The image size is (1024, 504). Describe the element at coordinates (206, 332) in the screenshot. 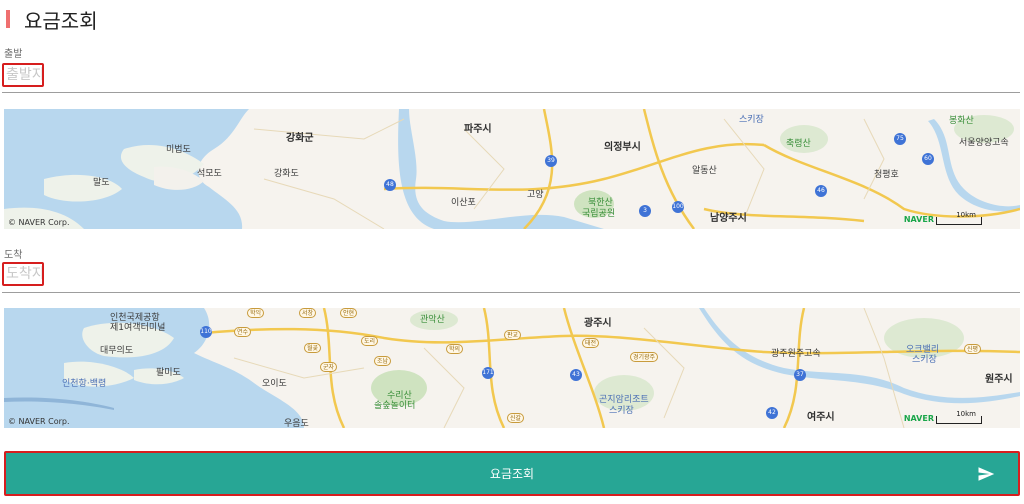

I see `road-number-badge: 110` at that location.